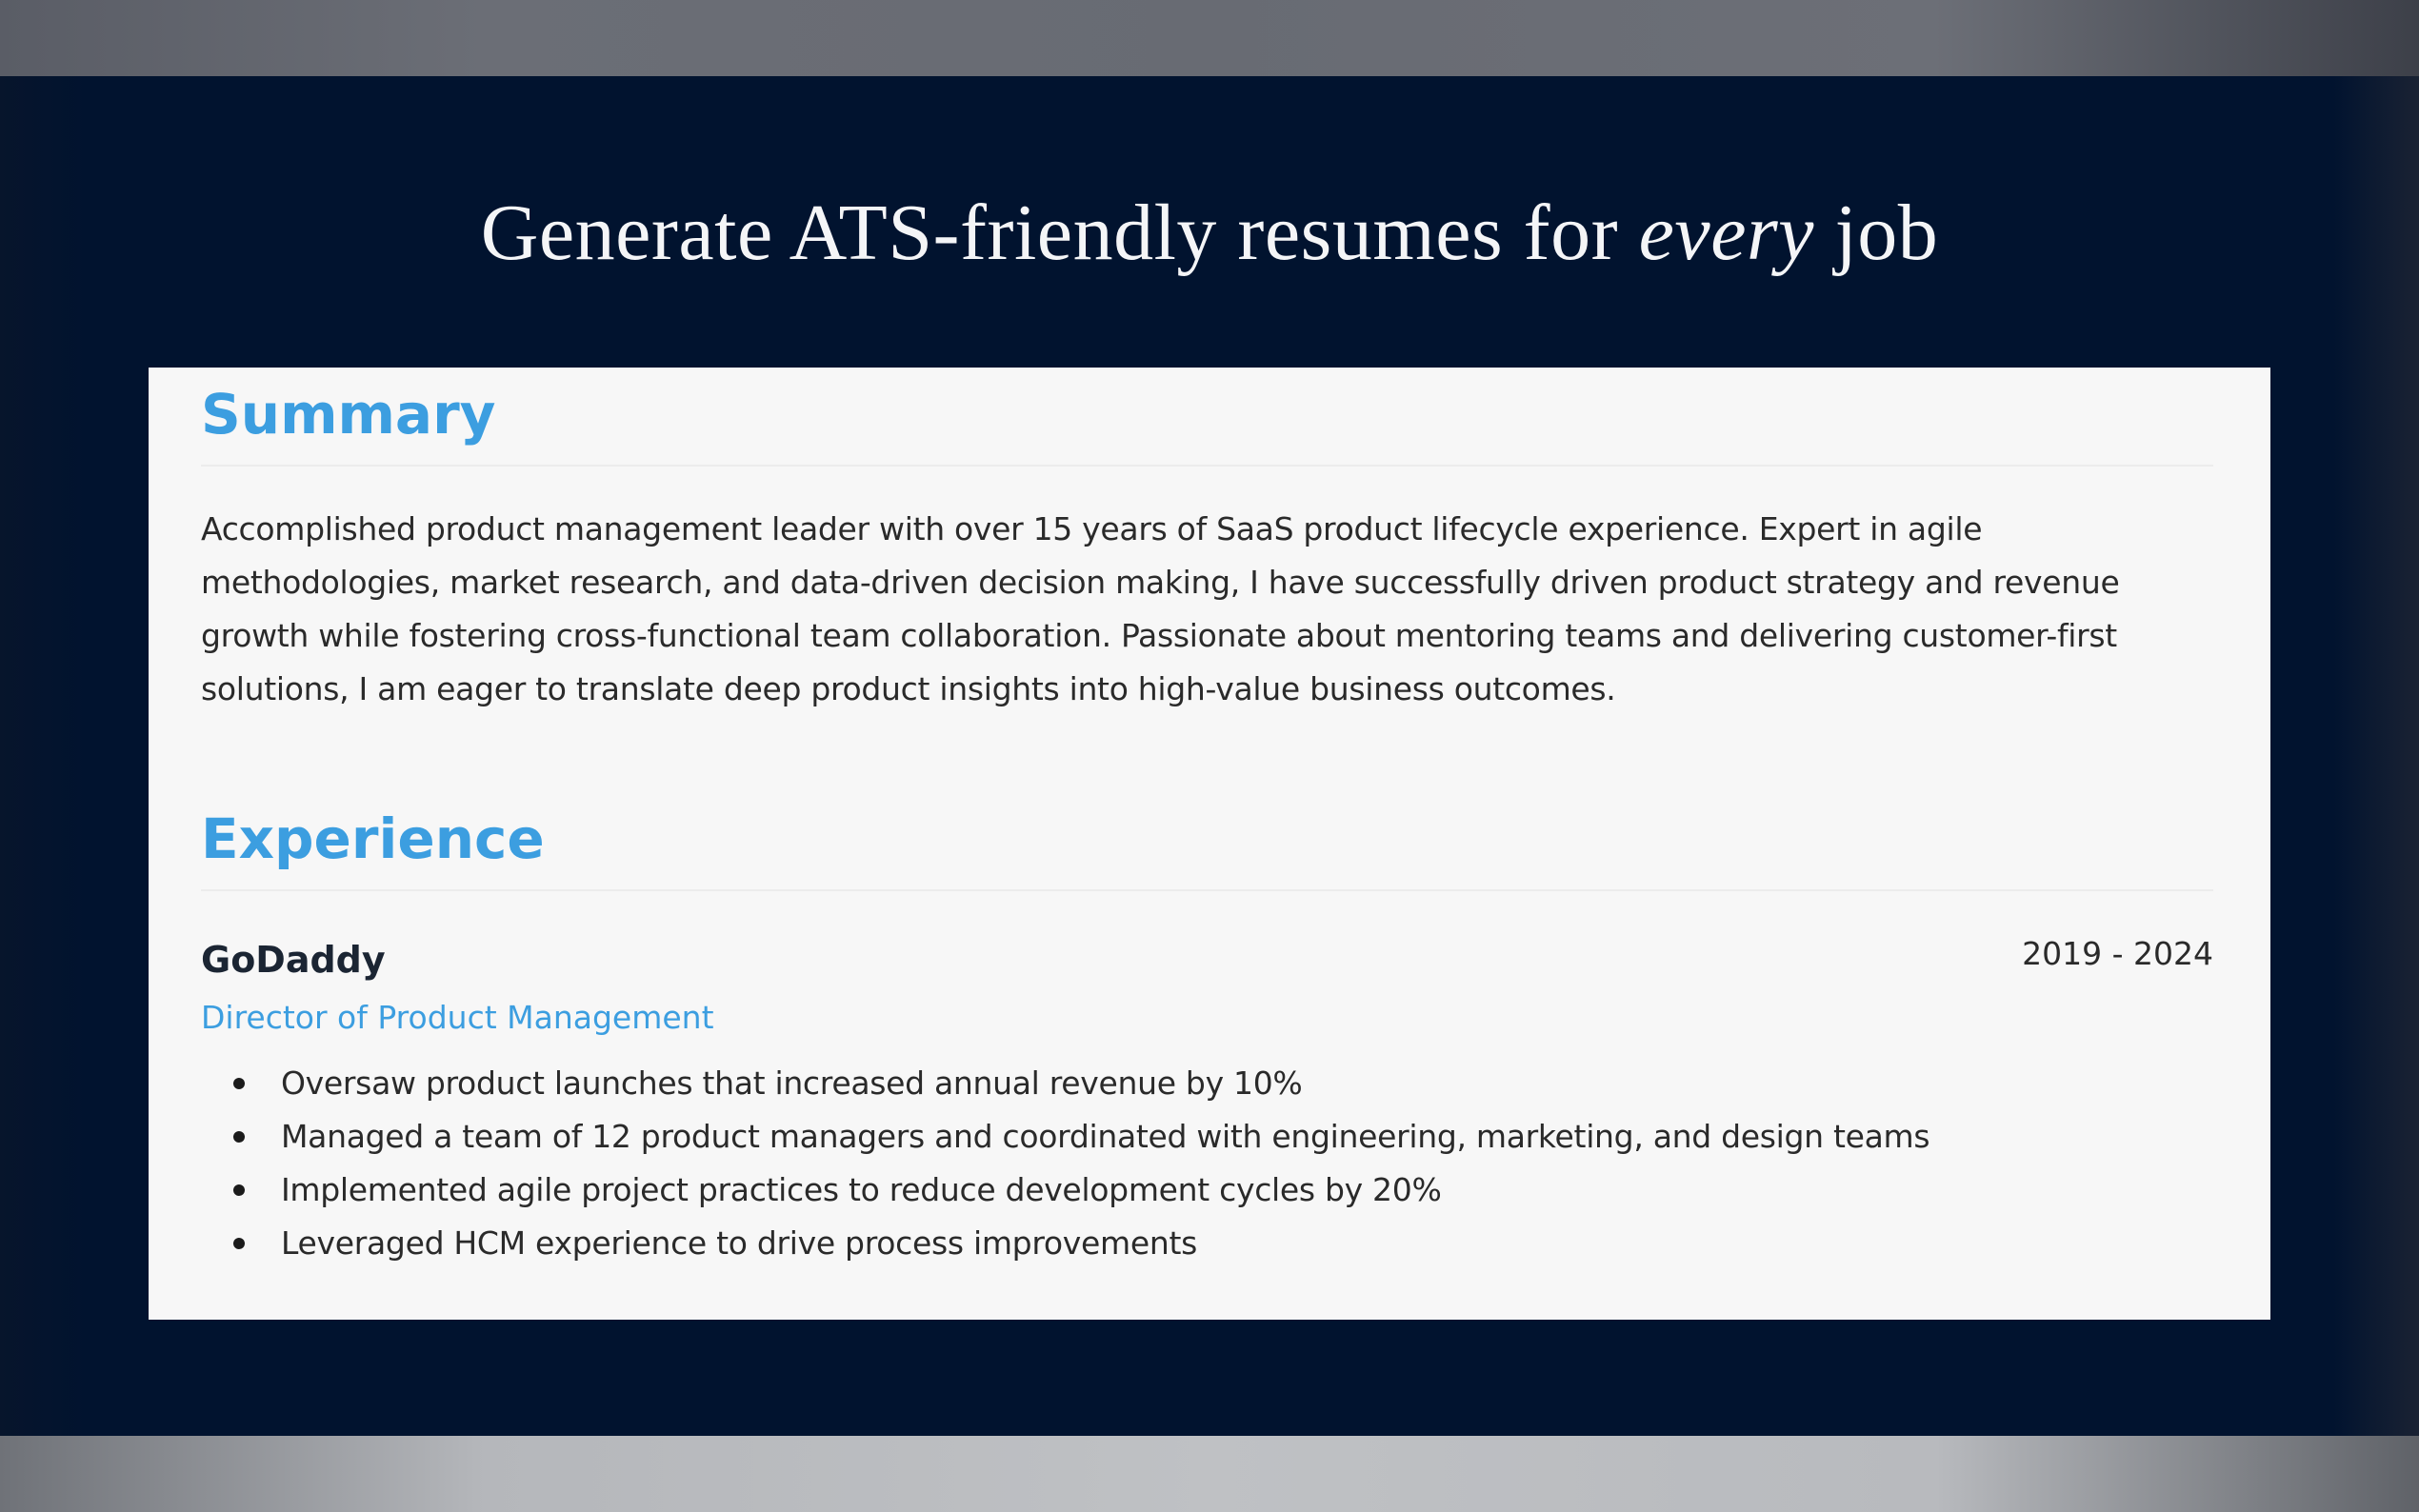 This screenshot has width=2419, height=1512. I want to click on headline-prefix: Generate ATS-friendly resumes for, so click(1059, 233).